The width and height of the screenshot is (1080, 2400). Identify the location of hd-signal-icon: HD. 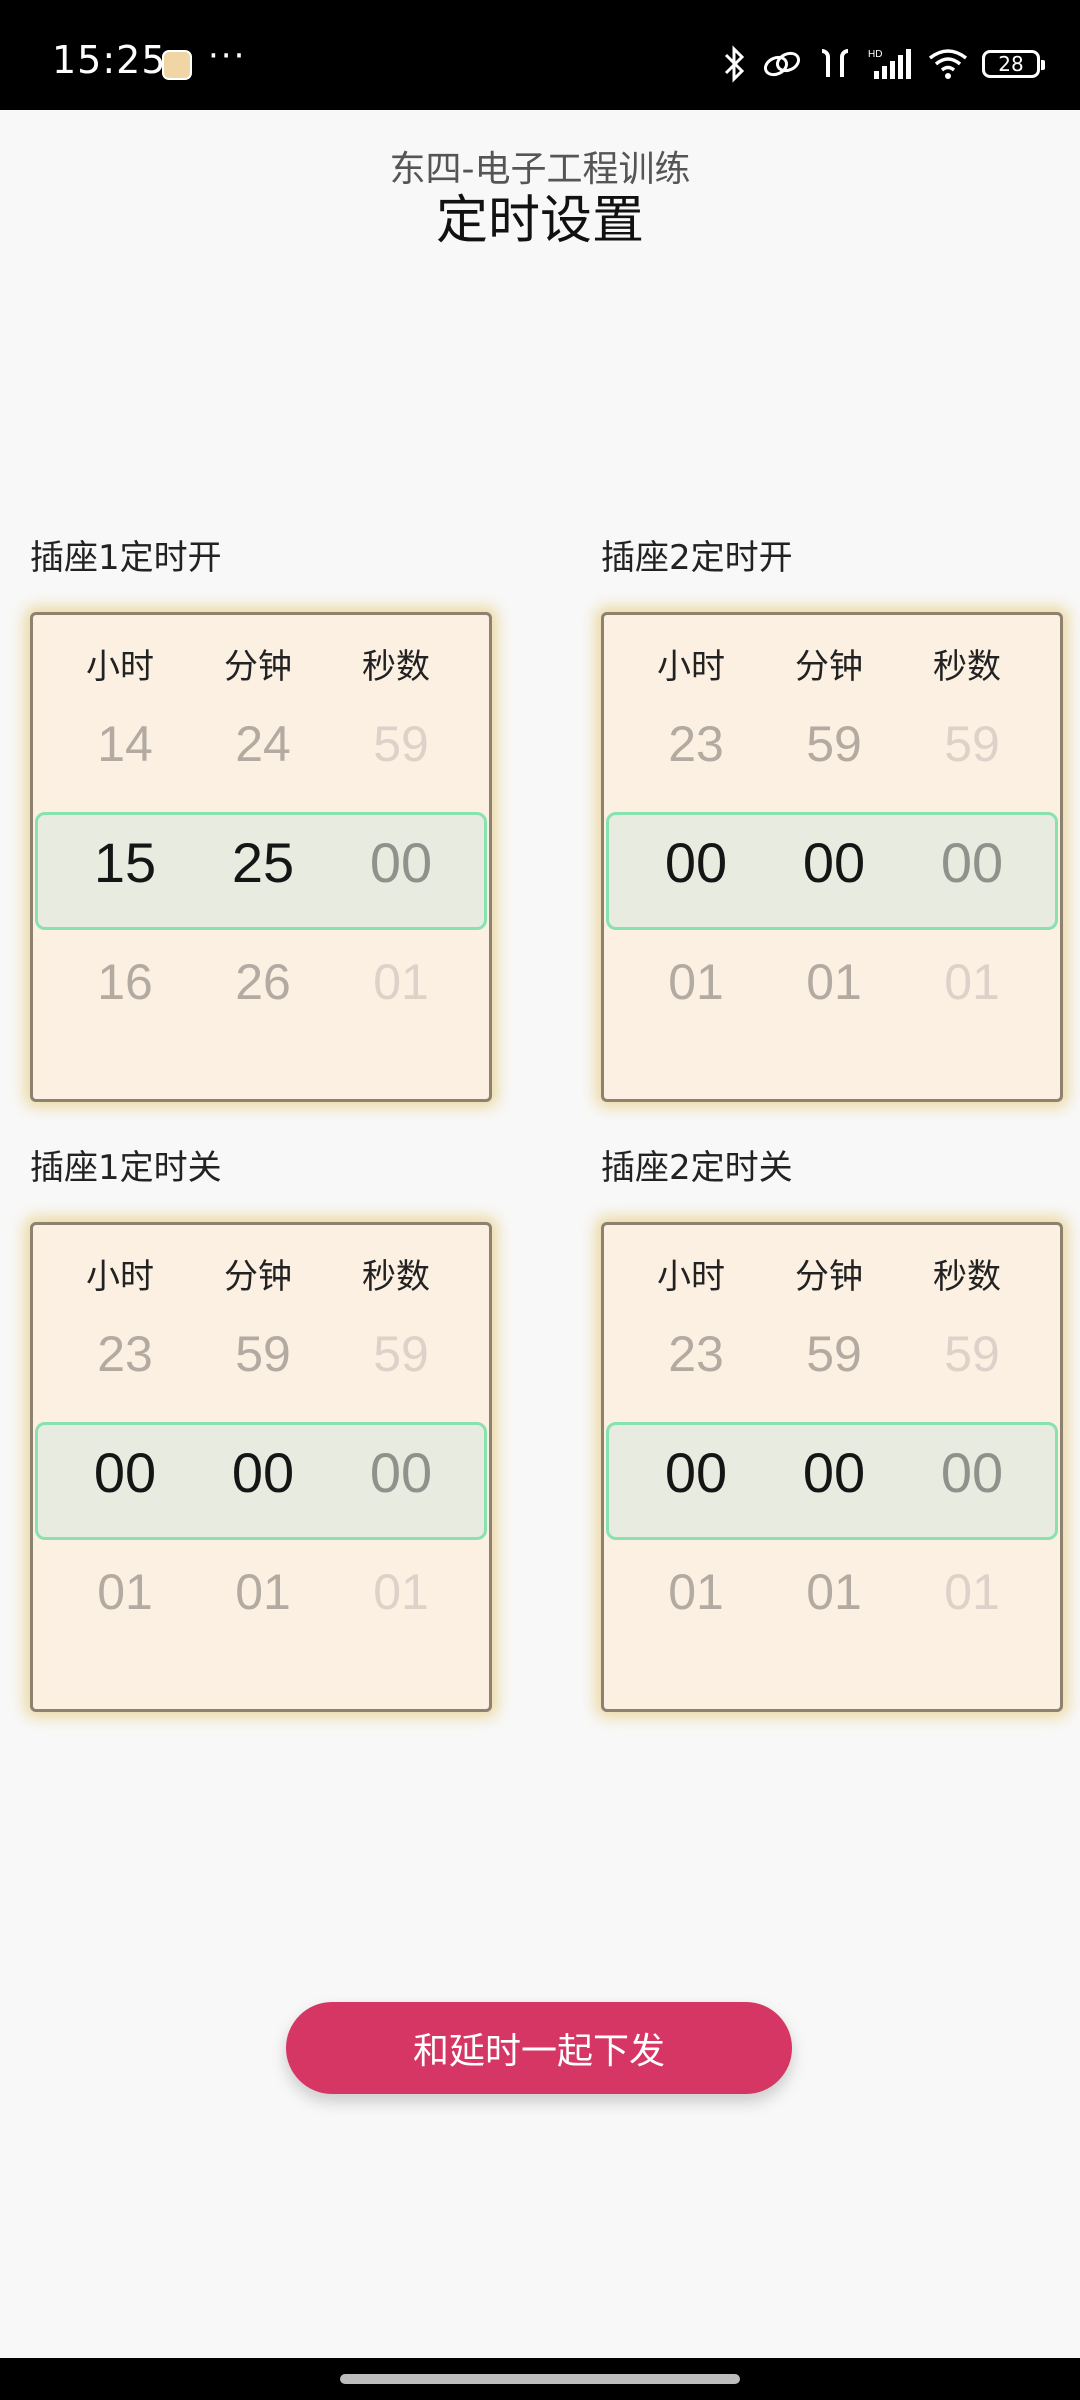
(889, 64).